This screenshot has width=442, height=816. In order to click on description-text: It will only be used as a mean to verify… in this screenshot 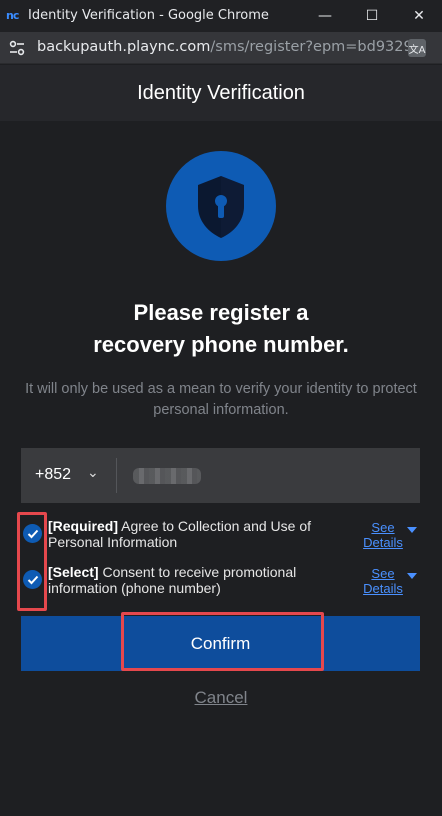, I will do `click(221, 399)`.